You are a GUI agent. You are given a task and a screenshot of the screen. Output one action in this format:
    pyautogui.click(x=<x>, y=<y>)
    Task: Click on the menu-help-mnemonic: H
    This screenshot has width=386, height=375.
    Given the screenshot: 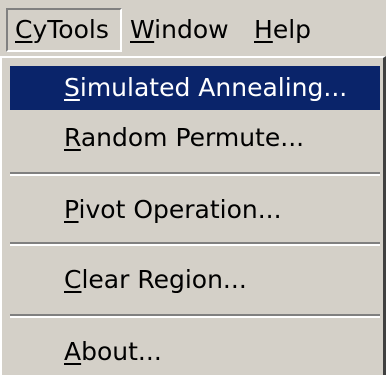 What is the action you would take?
    pyautogui.click(x=263, y=29)
    